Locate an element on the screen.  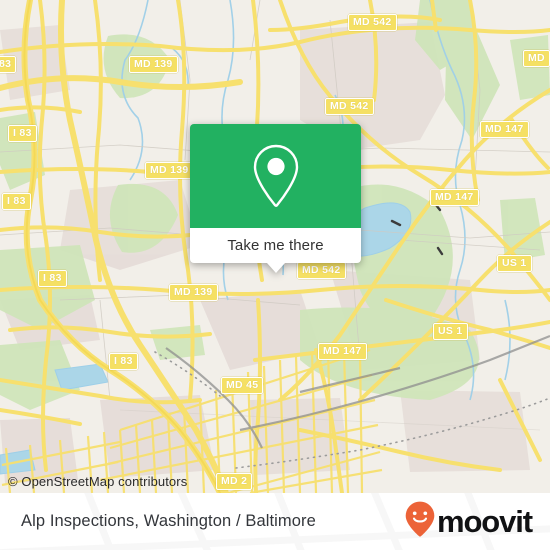
moovit-wordmark: moovit is located at coordinates (484, 521).